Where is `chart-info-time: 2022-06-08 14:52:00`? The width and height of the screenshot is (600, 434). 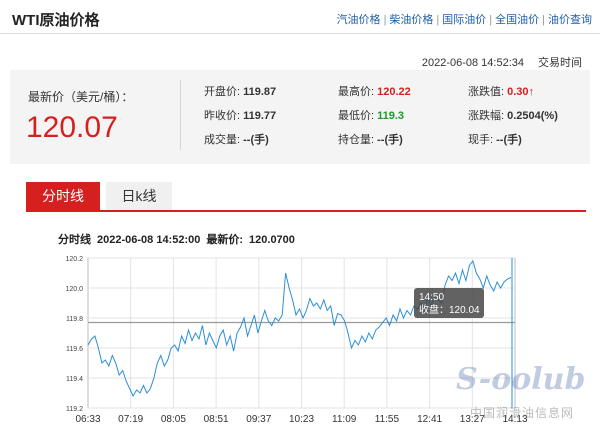 chart-info-time: 2022-06-08 14:52:00 is located at coordinates (149, 240).